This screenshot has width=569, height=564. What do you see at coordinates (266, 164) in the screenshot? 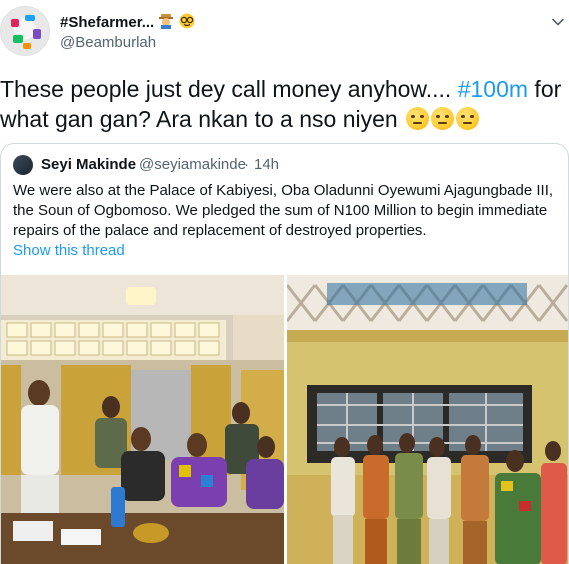
I see `quoted-timestamp: 14h` at bounding box center [266, 164].